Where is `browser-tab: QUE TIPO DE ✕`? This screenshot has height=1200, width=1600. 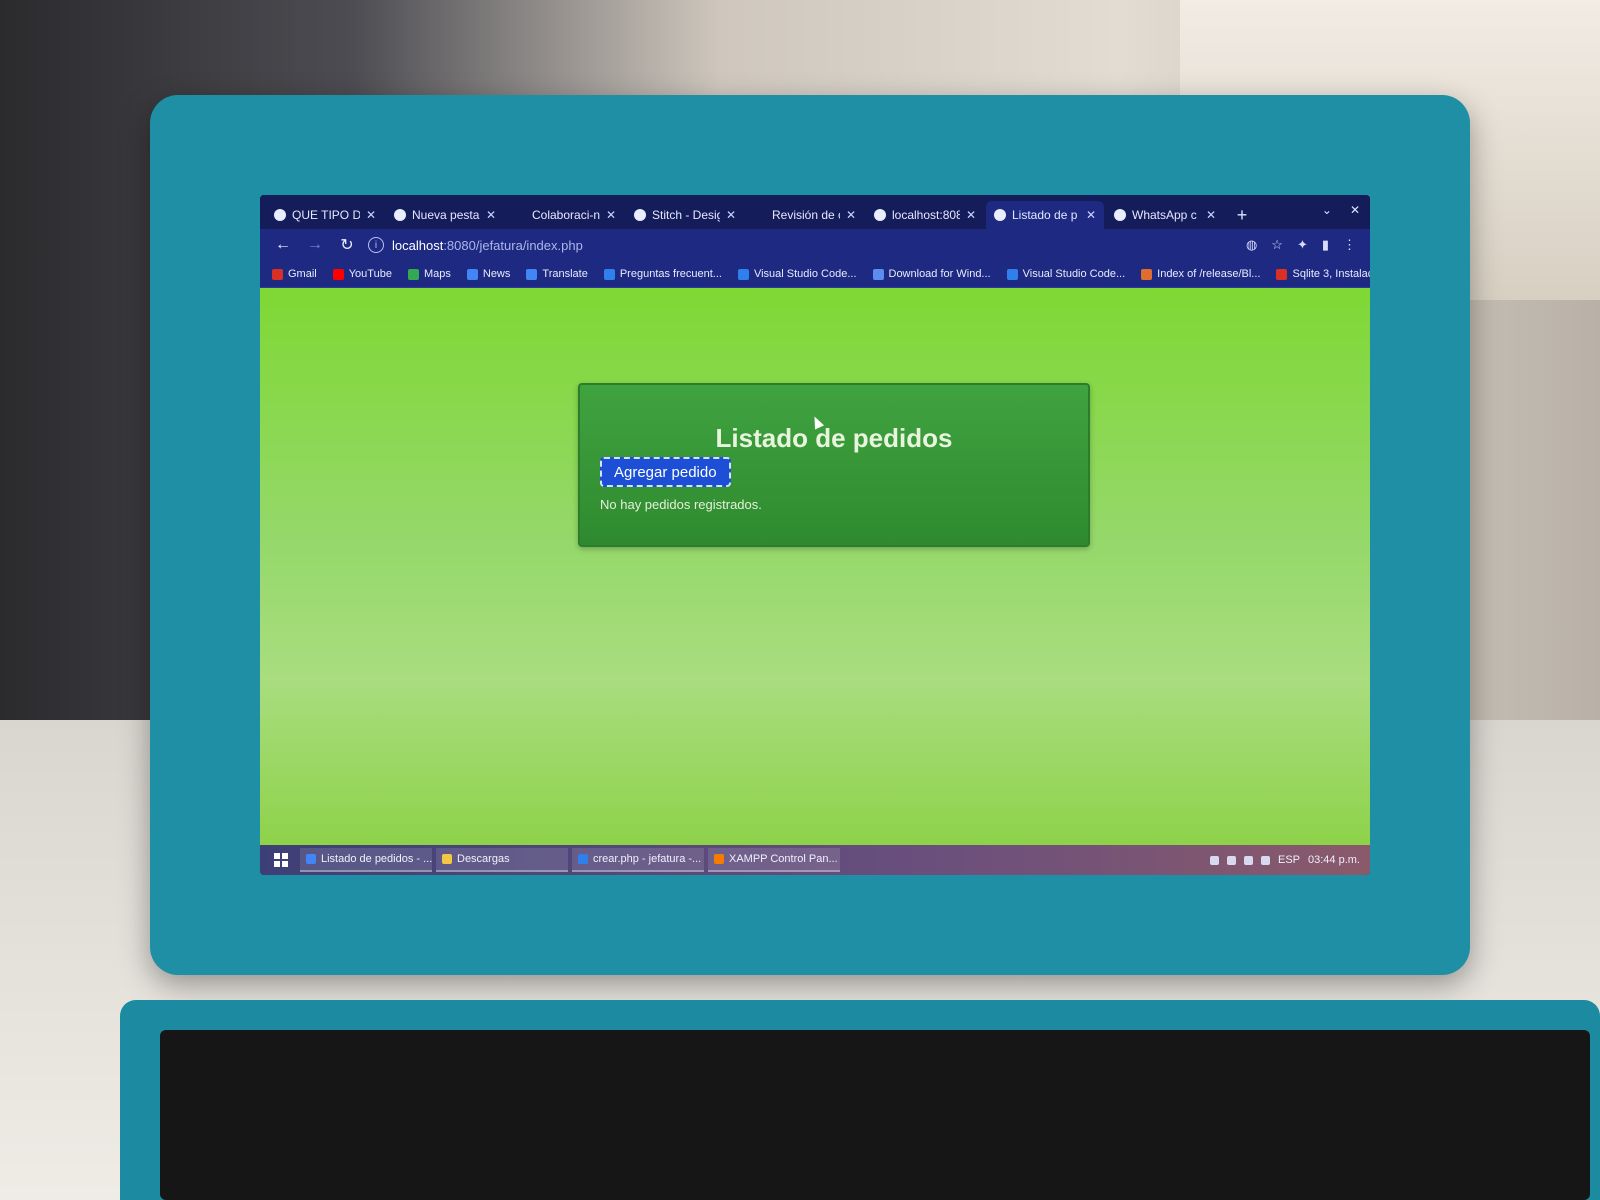 browser-tab: QUE TIPO DE ✕ is located at coordinates (325, 215).